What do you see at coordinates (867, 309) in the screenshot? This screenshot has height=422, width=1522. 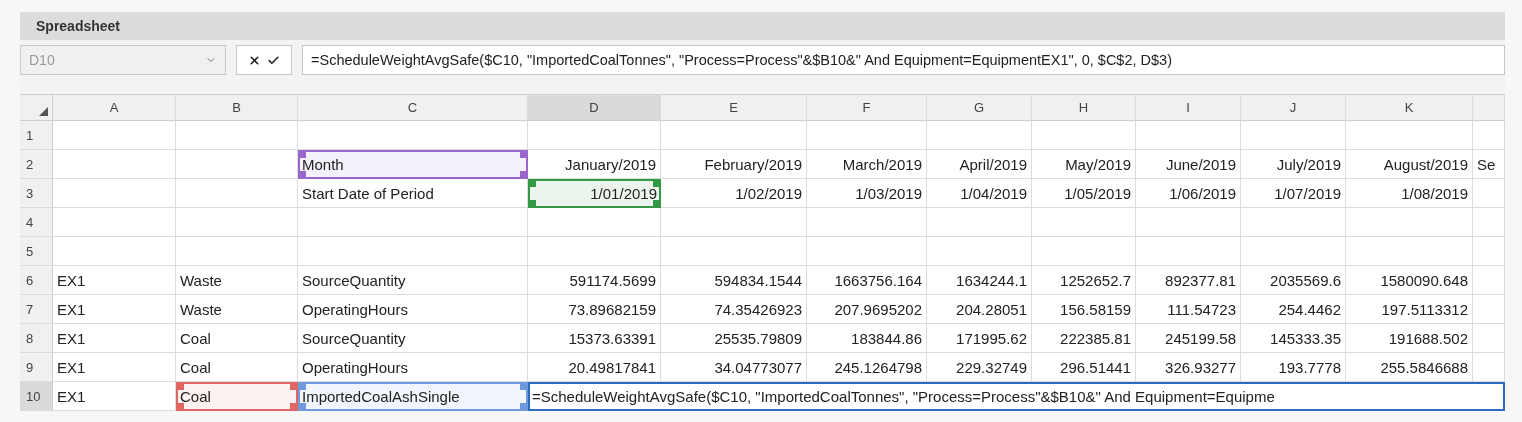 I see `table-cell: 207.9695202` at bounding box center [867, 309].